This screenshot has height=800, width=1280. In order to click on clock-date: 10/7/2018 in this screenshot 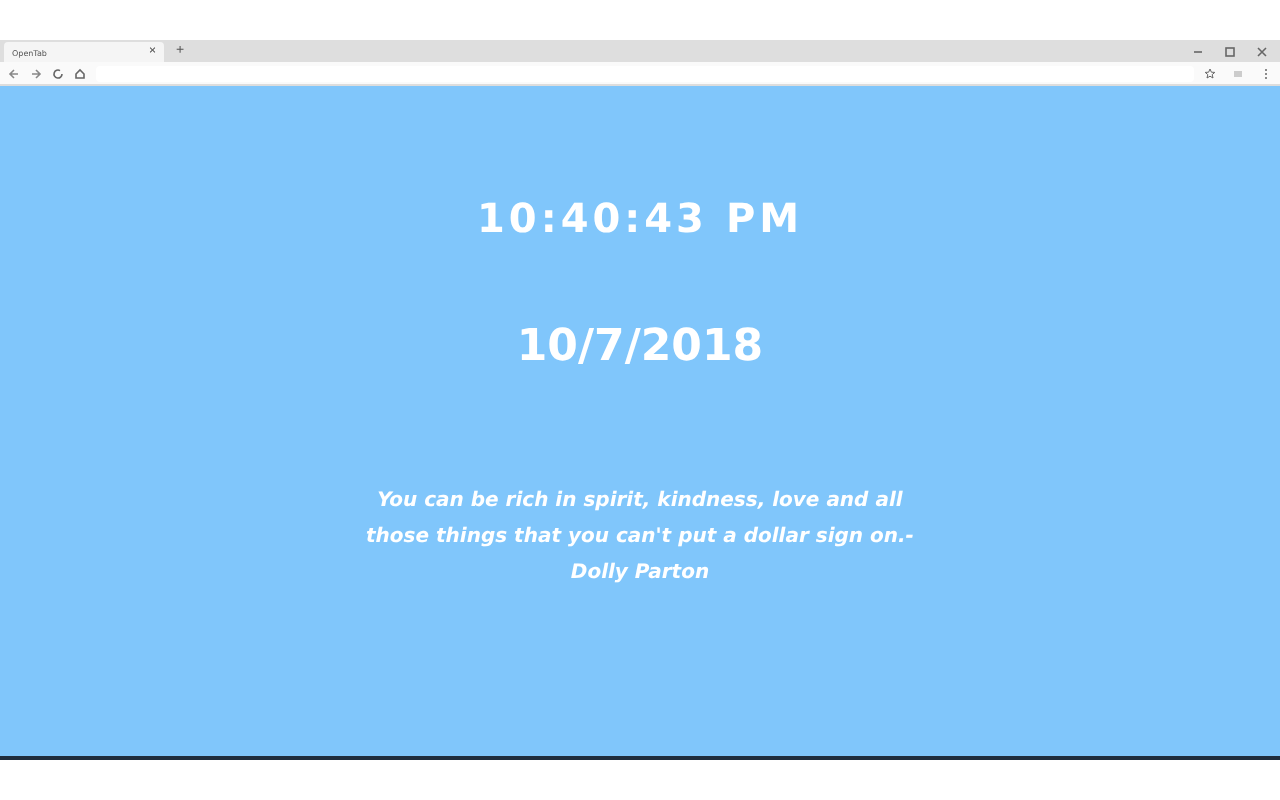, I will do `click(640, 347)`.